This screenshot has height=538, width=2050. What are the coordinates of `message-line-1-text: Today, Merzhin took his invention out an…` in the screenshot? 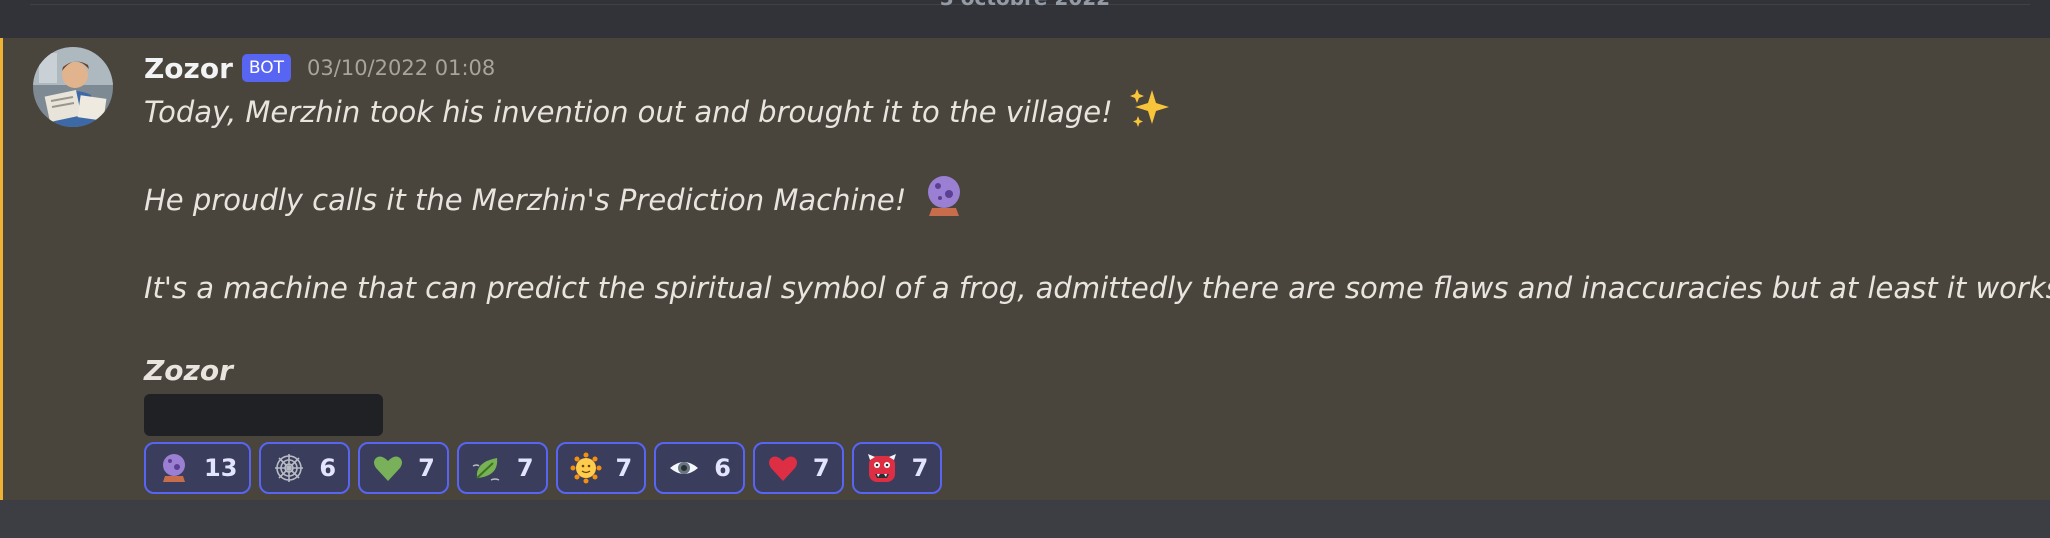 It's located at (628, 112).